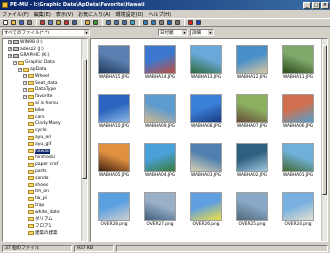 The height and width of the screenshot is (253, 330). I want to click on tree-item: + WIN98 (I:), so click(45, 42).